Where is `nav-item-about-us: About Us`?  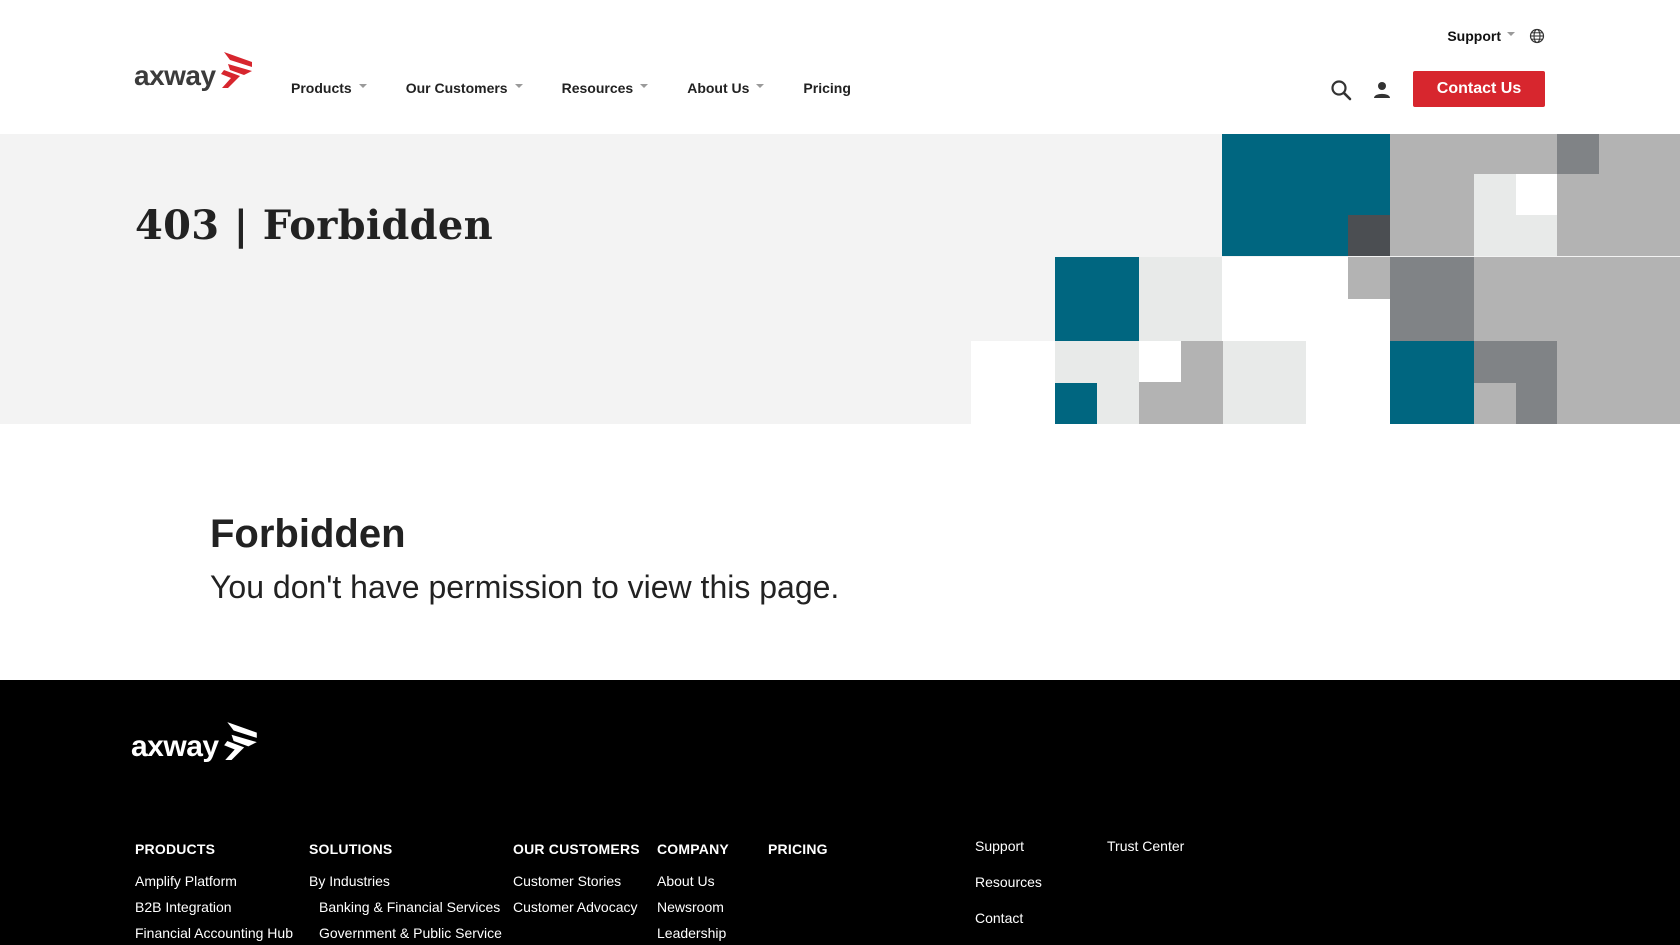 nav-item-about-us: About Us is located at coordinates (726, 88).